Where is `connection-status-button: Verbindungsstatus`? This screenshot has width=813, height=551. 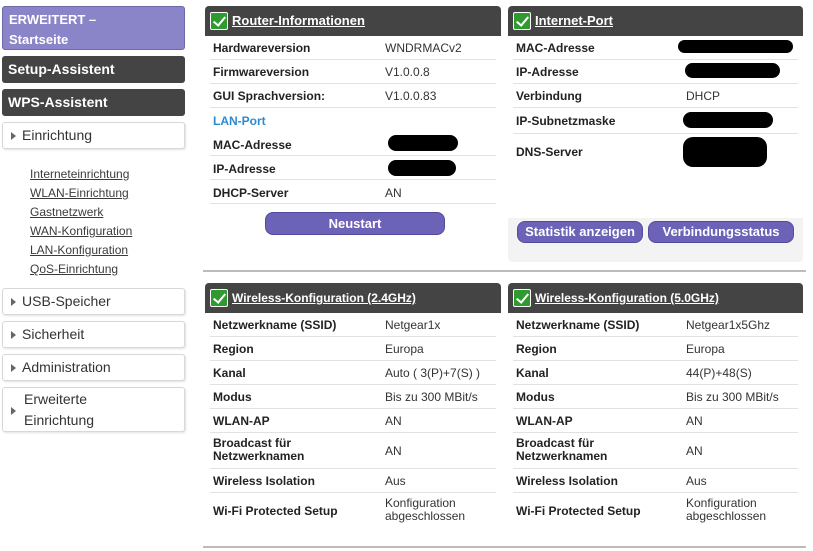
connection-status-button: Verbindungsstatus is located at coordinates (721, 232).